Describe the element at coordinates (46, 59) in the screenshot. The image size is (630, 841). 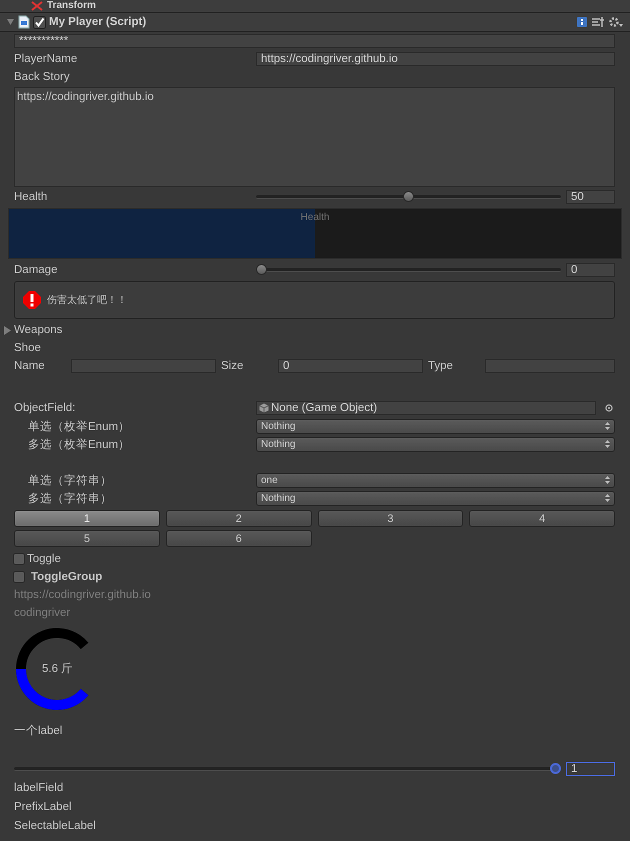
I see `field-label: PlayerName` at that location.